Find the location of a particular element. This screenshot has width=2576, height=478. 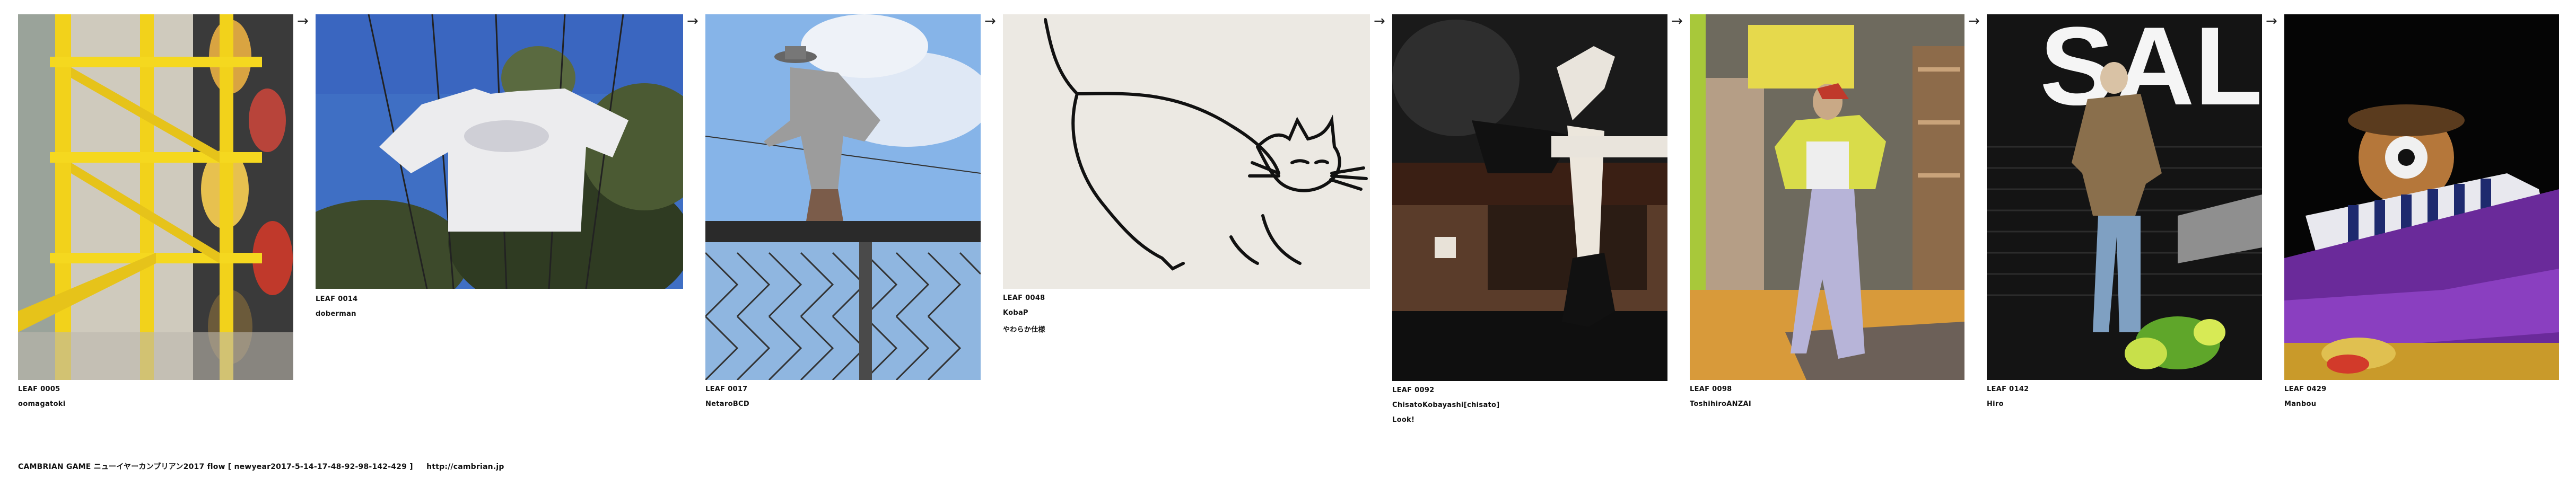

leaf-author: KobaP is located at coordinates (1015, 313).